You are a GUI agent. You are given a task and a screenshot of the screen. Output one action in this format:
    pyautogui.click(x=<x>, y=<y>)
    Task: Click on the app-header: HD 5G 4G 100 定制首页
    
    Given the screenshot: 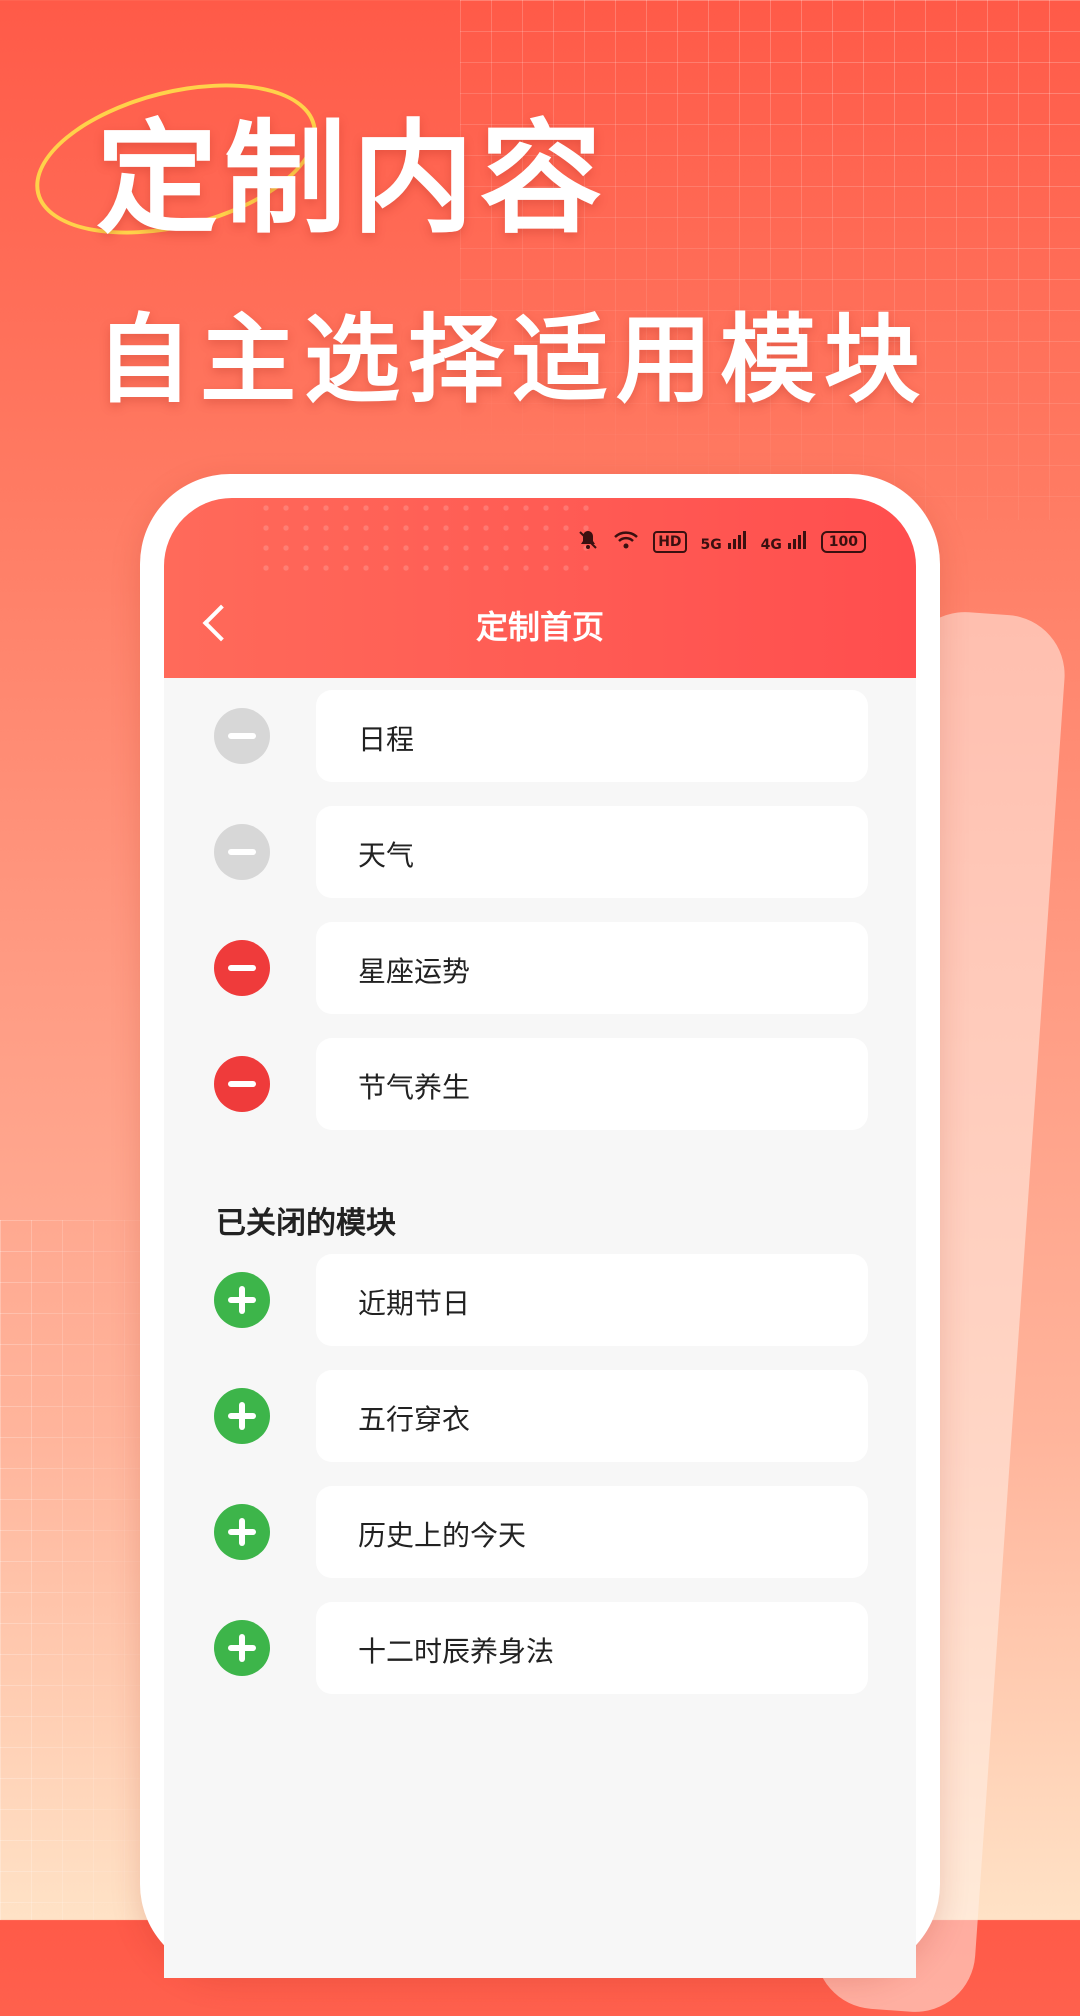 What is the action you would take?
    pyautogui.click(x=540, y=588)
    